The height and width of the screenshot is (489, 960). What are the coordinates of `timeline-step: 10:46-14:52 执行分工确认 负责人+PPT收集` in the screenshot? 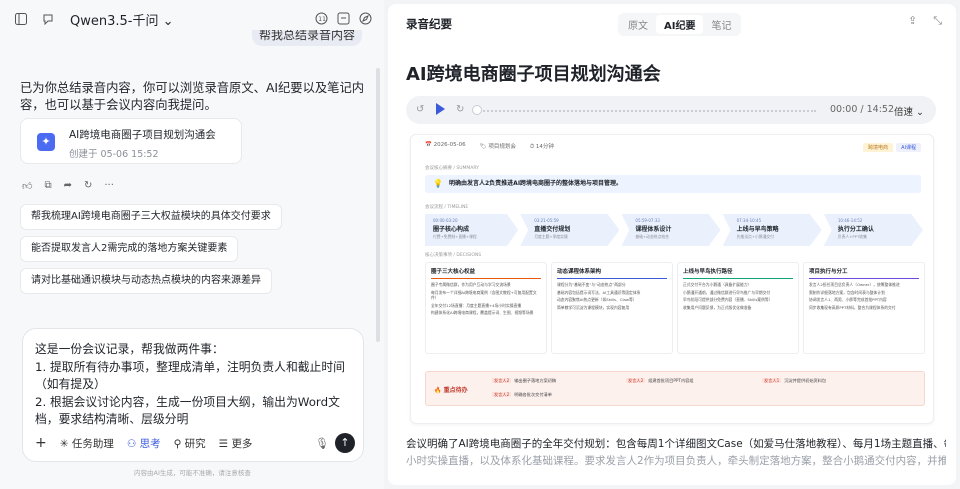 It's located at (873, 230).